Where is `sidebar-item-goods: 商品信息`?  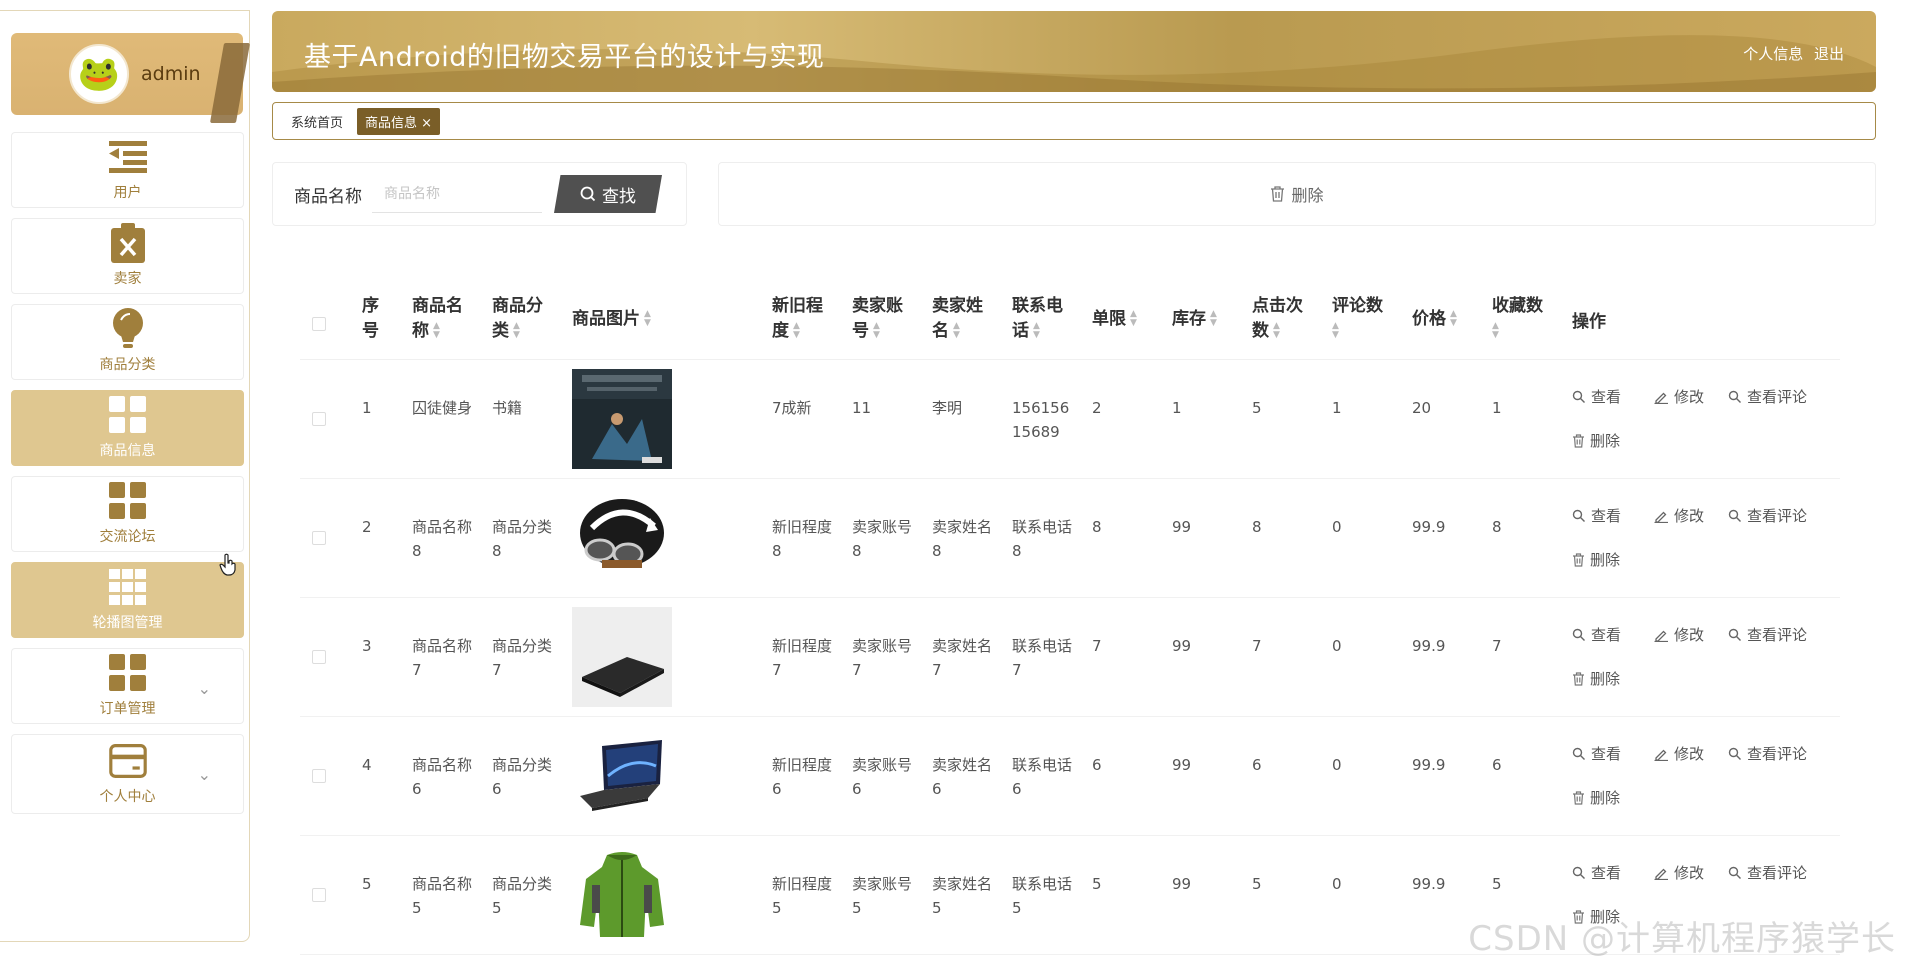
sidebar-item-goods: 商品信息 is located at coordinates (127, 428).